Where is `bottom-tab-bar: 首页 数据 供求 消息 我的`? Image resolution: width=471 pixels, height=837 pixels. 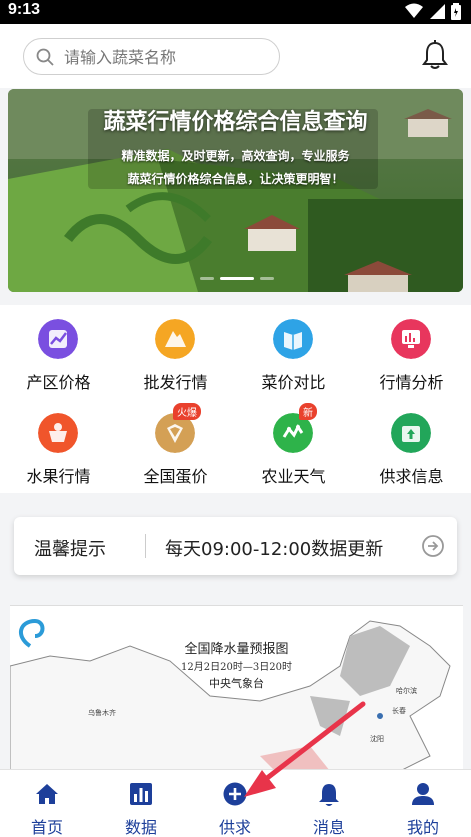 bottom-tab-bar: 首页 数据 供求 消息 我的 is located at coordinates (235, 803).